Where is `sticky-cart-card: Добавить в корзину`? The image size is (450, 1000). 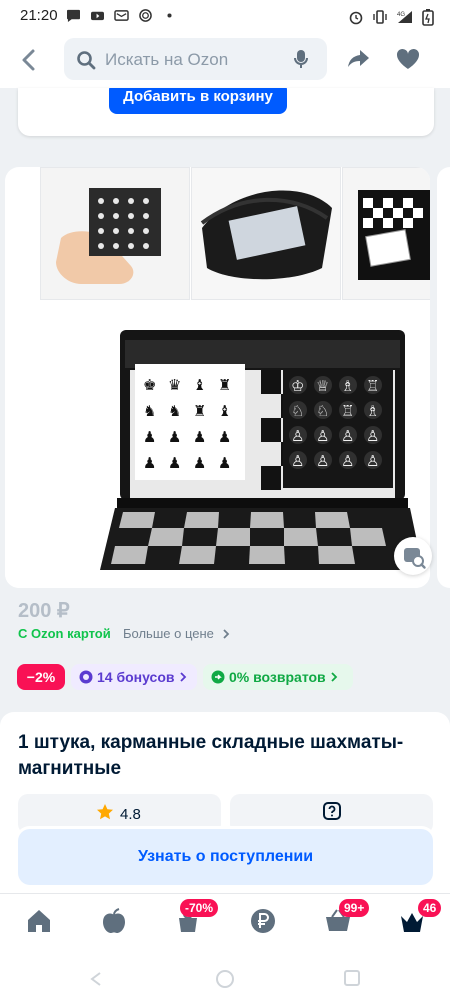
sticky-cart-card: Добавить в корзину is located at coordinates (226, 112).